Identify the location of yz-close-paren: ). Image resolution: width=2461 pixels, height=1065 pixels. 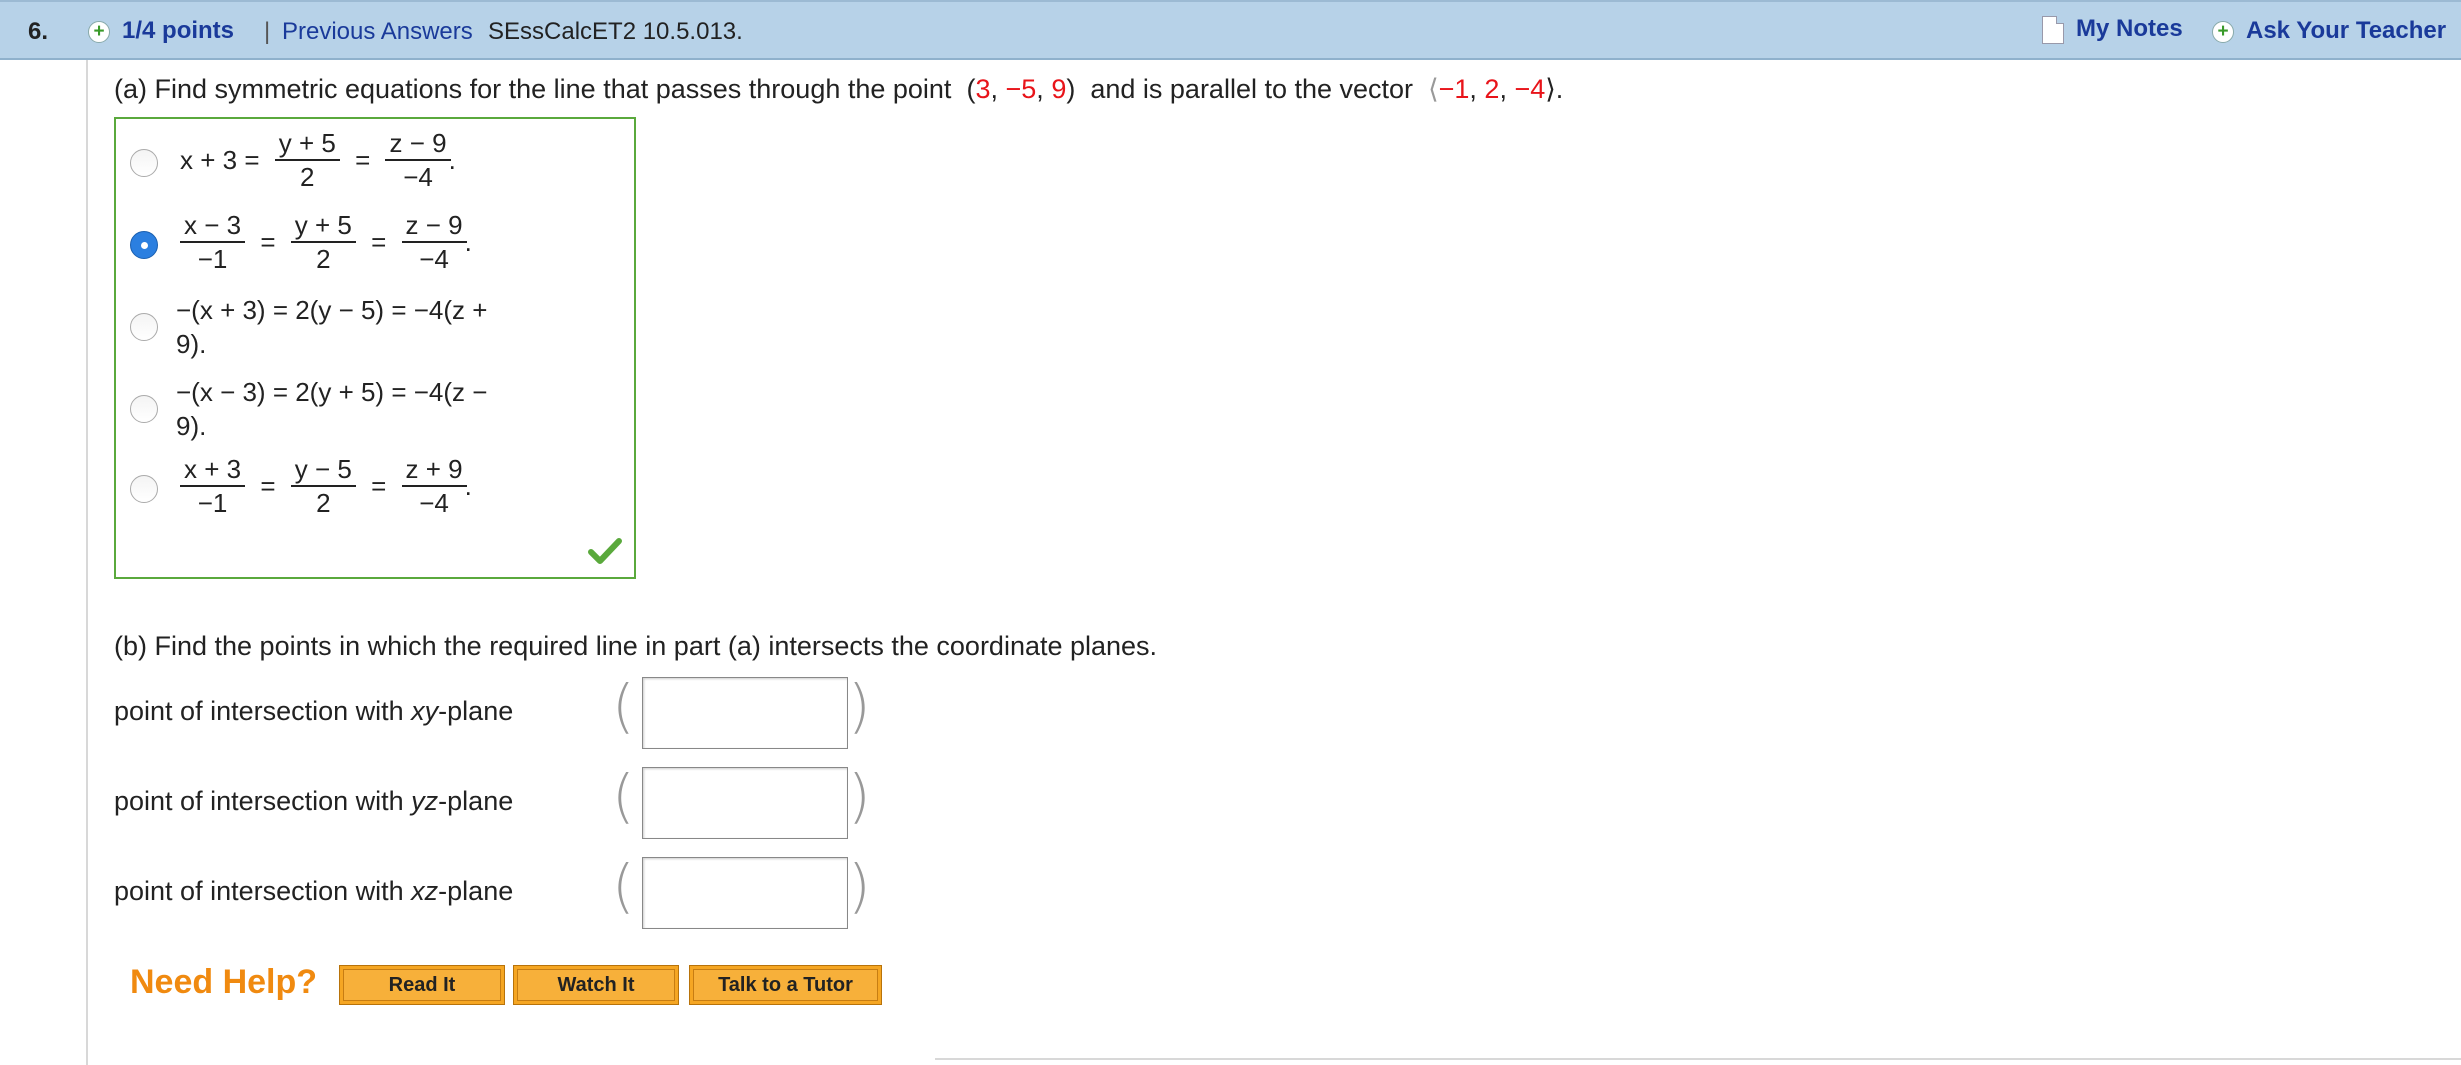
(859, 796).